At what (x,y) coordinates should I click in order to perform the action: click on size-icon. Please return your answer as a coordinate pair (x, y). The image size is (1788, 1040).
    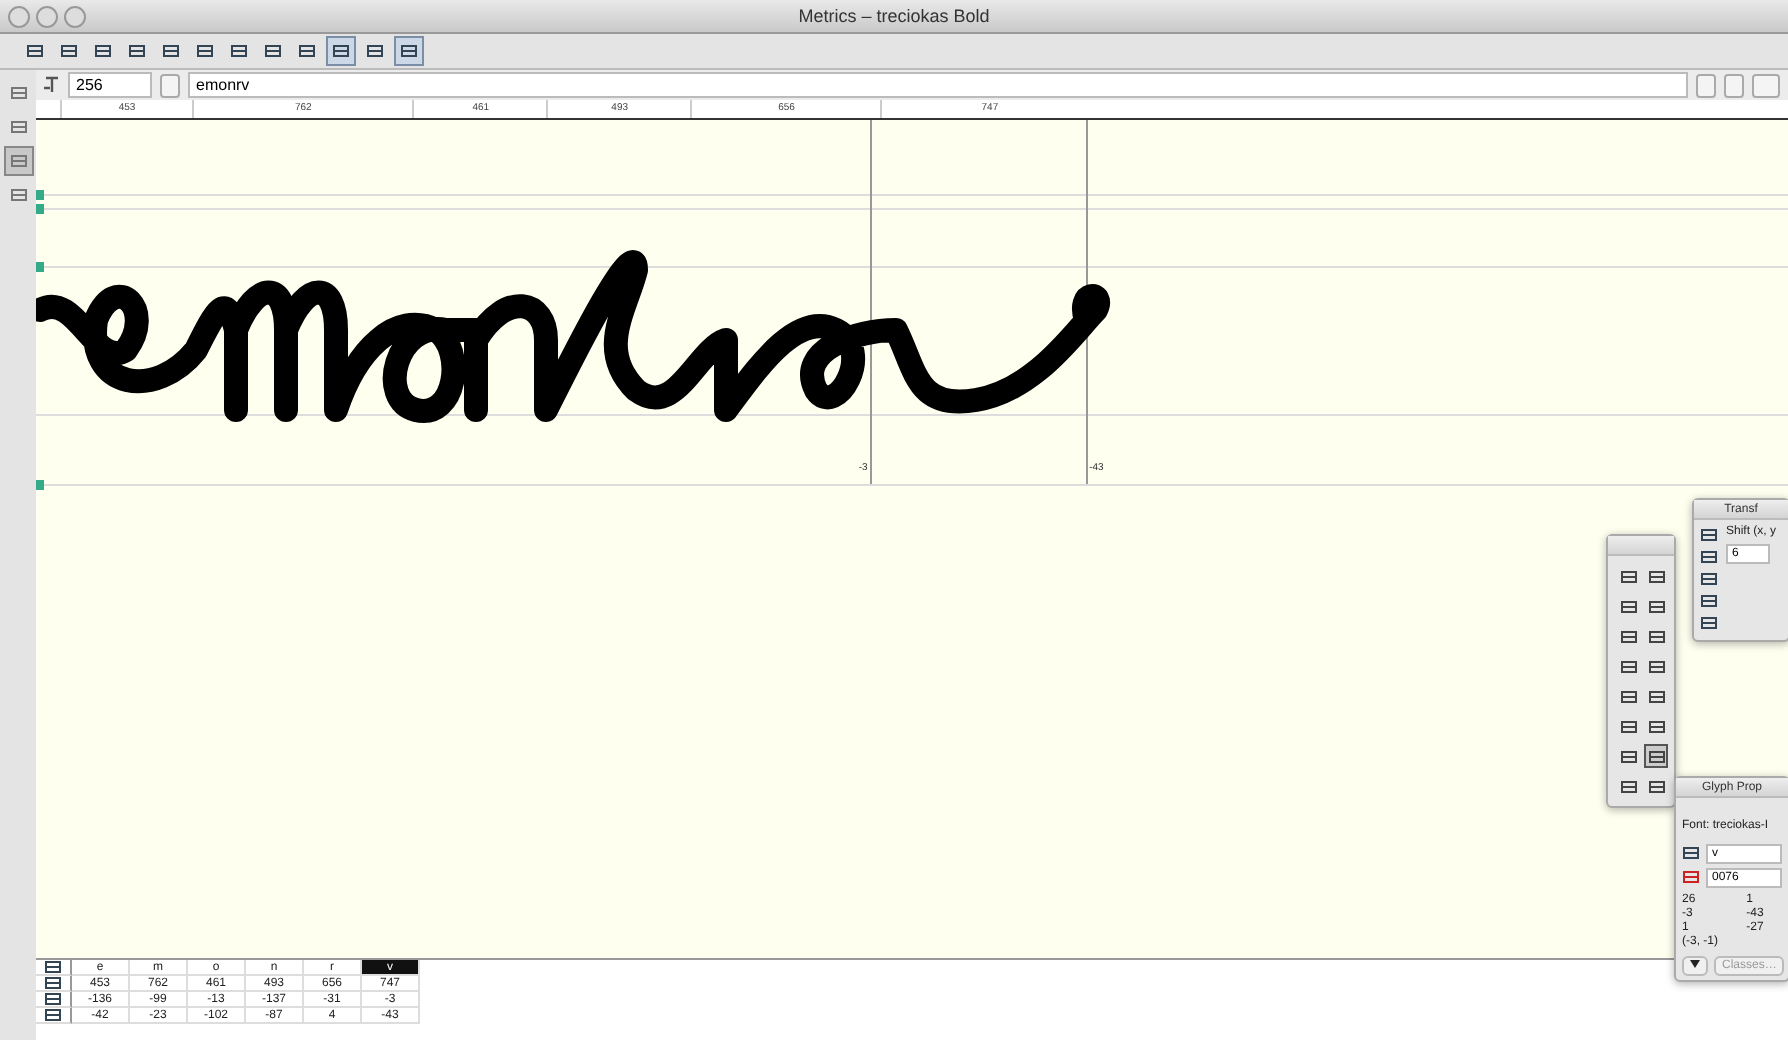
    Looking at the image, I should click on (52, 85).